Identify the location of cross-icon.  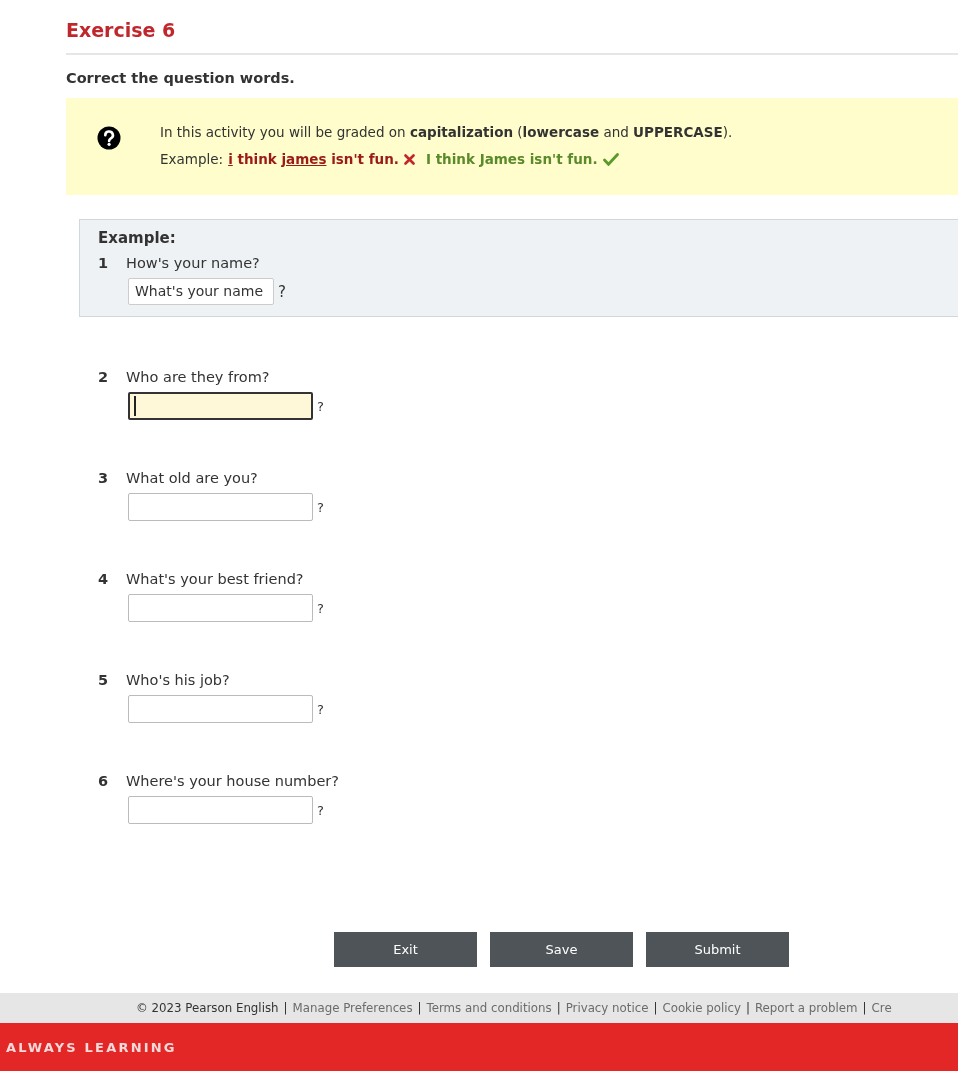
(409, 159).